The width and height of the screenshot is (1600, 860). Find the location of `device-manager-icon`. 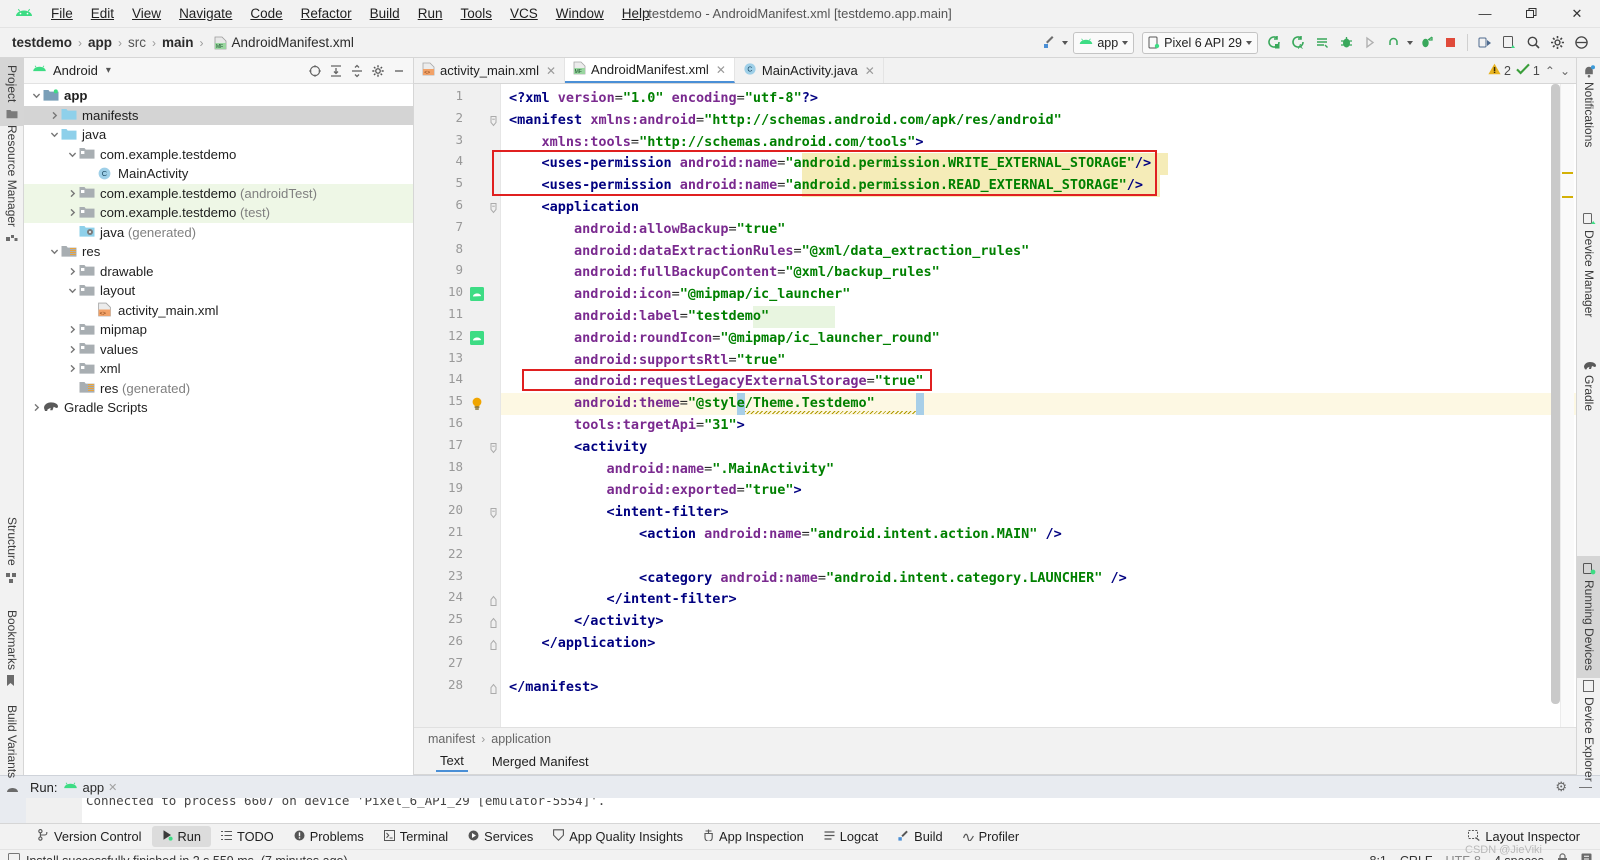

device-manager-icon is located at coordinates (1485, 43).